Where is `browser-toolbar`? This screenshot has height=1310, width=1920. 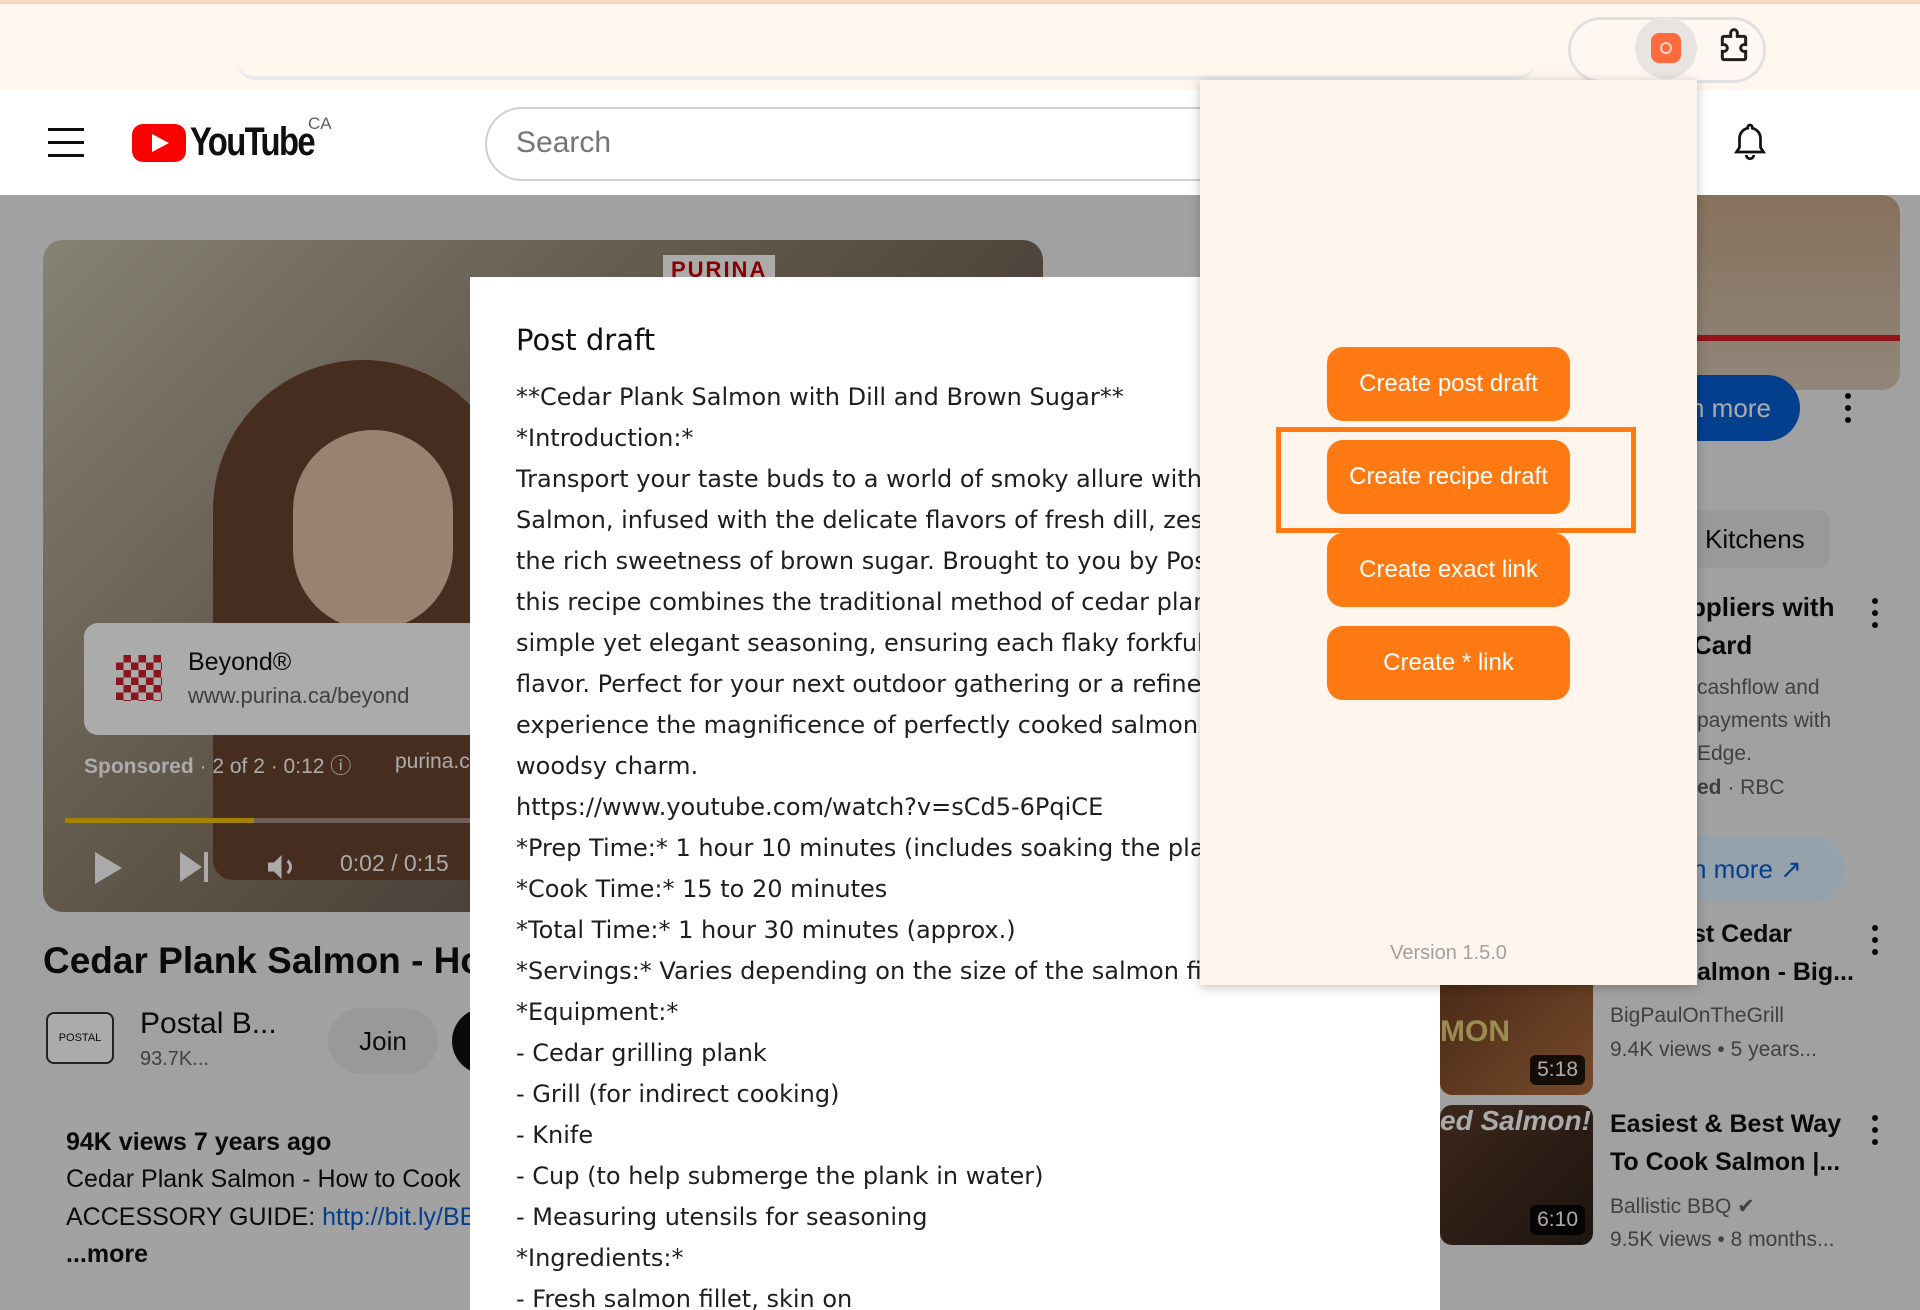
browser-toolbar is located at coordinates (960, 45).